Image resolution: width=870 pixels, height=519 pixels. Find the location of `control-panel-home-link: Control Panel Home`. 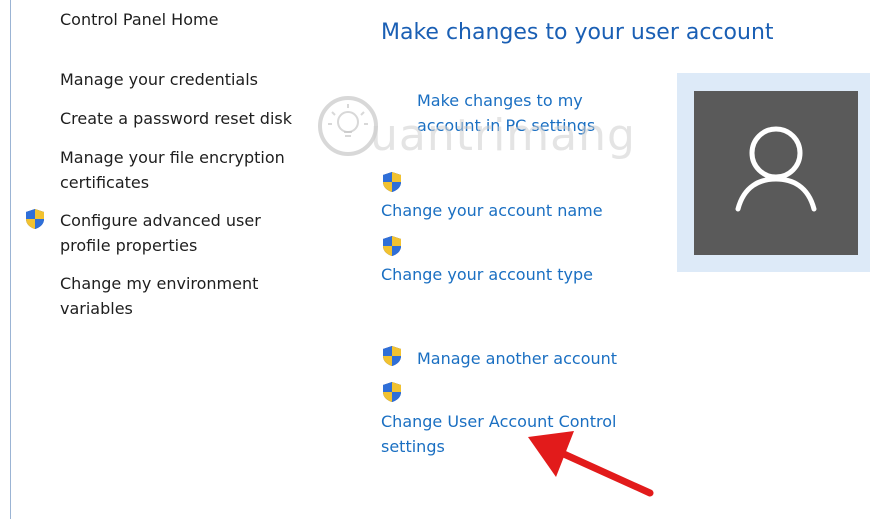

control-panel-home-link: Control Panel Home is located at coordinates (139, 19).